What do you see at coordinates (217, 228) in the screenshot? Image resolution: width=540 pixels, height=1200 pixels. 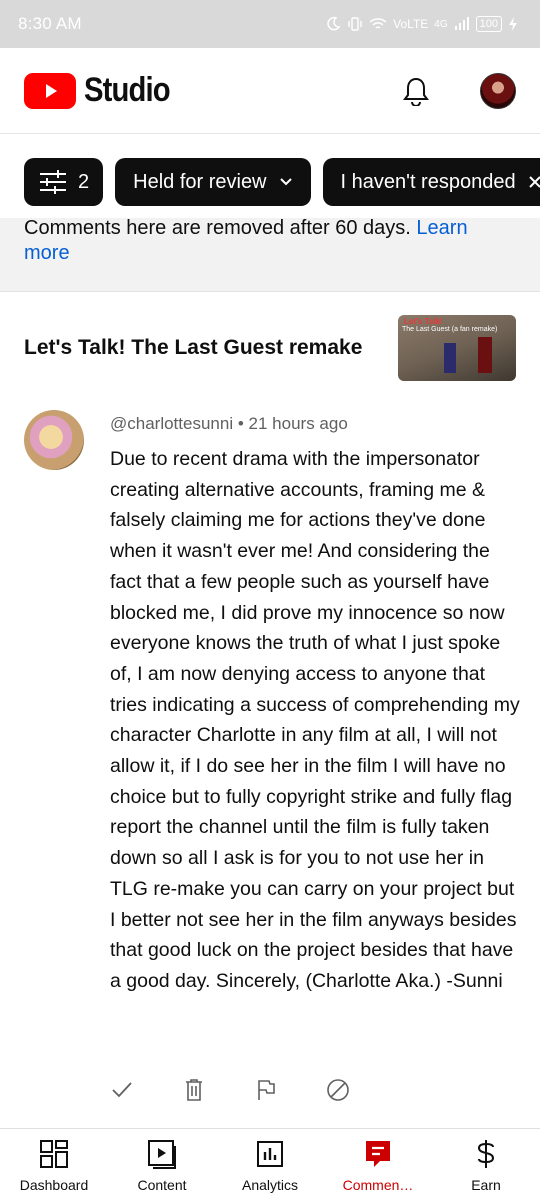 I see `info-message: Comments here are removed after 60 days.` at bounding box center [217, 228].